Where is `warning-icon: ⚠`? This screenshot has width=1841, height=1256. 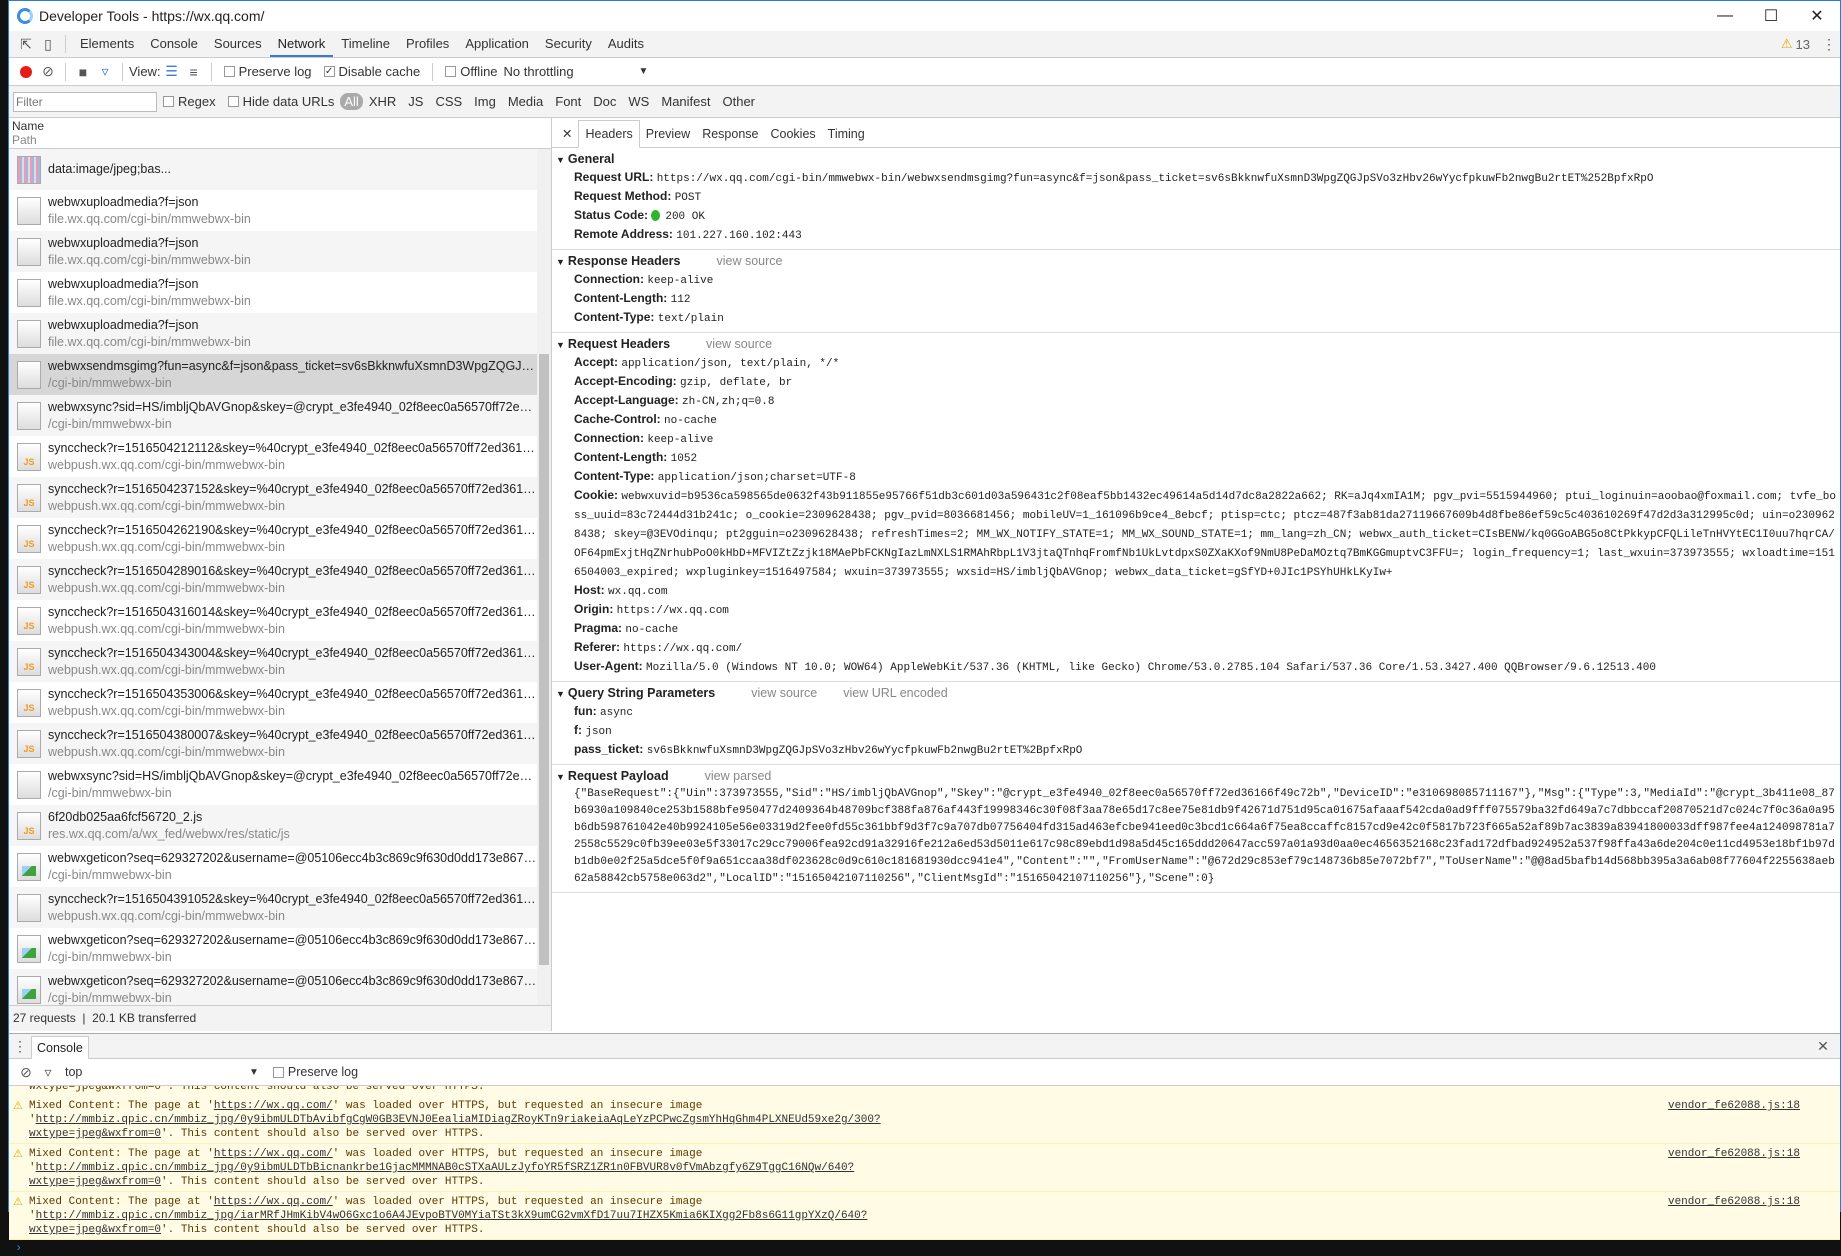
warning-icon: ⚠ is located at coordinates (1787, 44).